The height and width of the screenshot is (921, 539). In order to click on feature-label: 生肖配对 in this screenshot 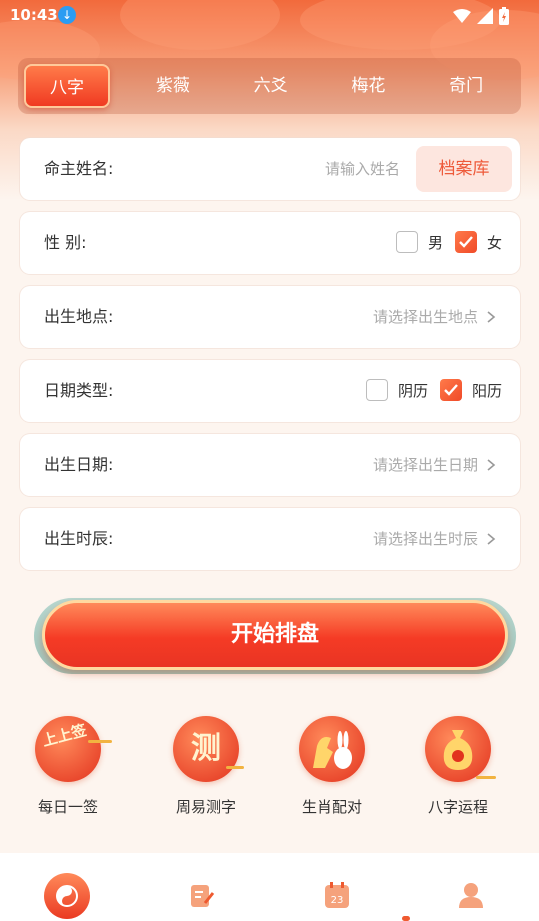, I will do `click(331, 807)`.